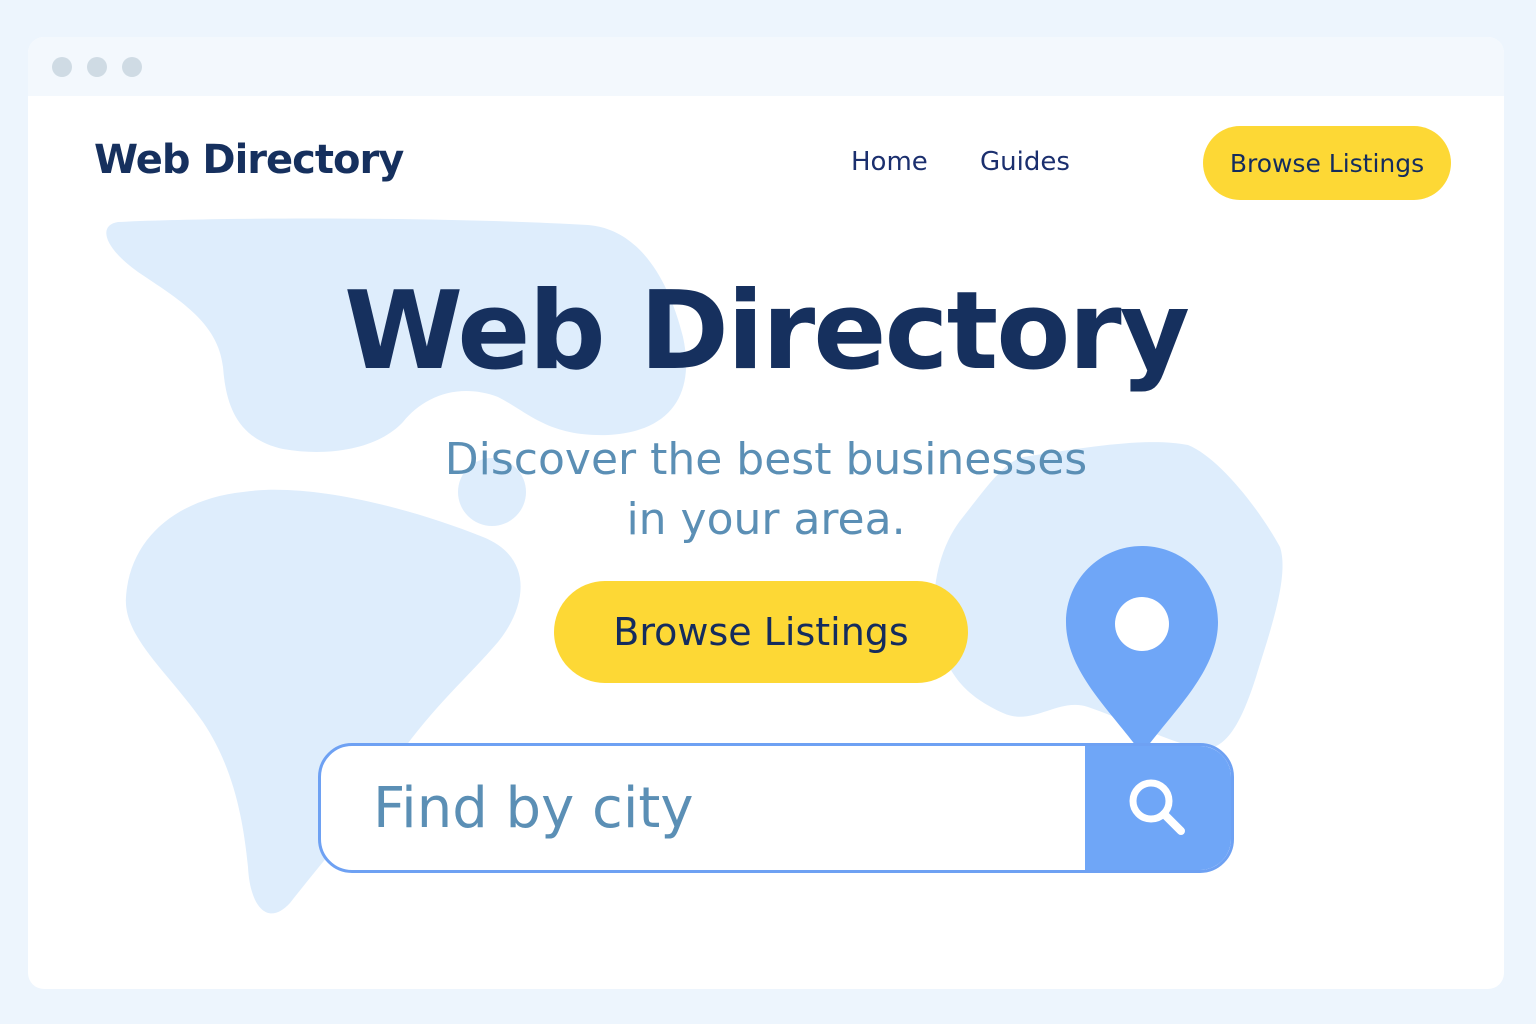 The height and width of the screenshot is (1024, 1536). Describe the element at coordinates (1142, 650) in the screenshot. I see `location-pin-icon` at that location.